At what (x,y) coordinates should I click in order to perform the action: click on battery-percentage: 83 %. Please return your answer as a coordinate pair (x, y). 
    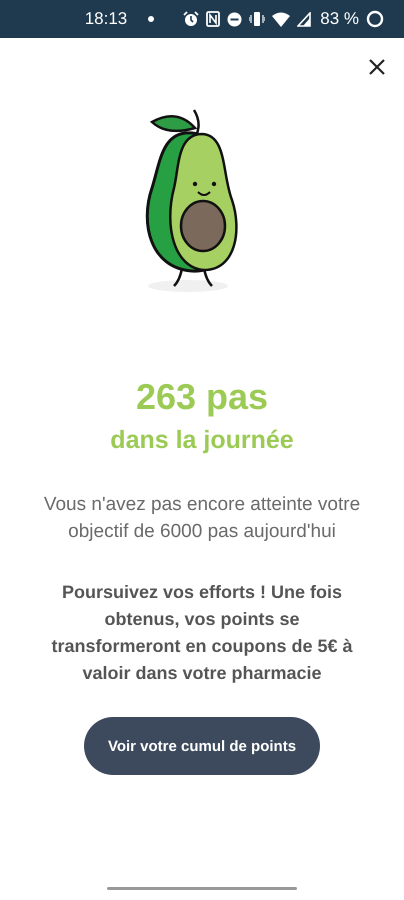
    Looking at the image, I should click on (339, 19).